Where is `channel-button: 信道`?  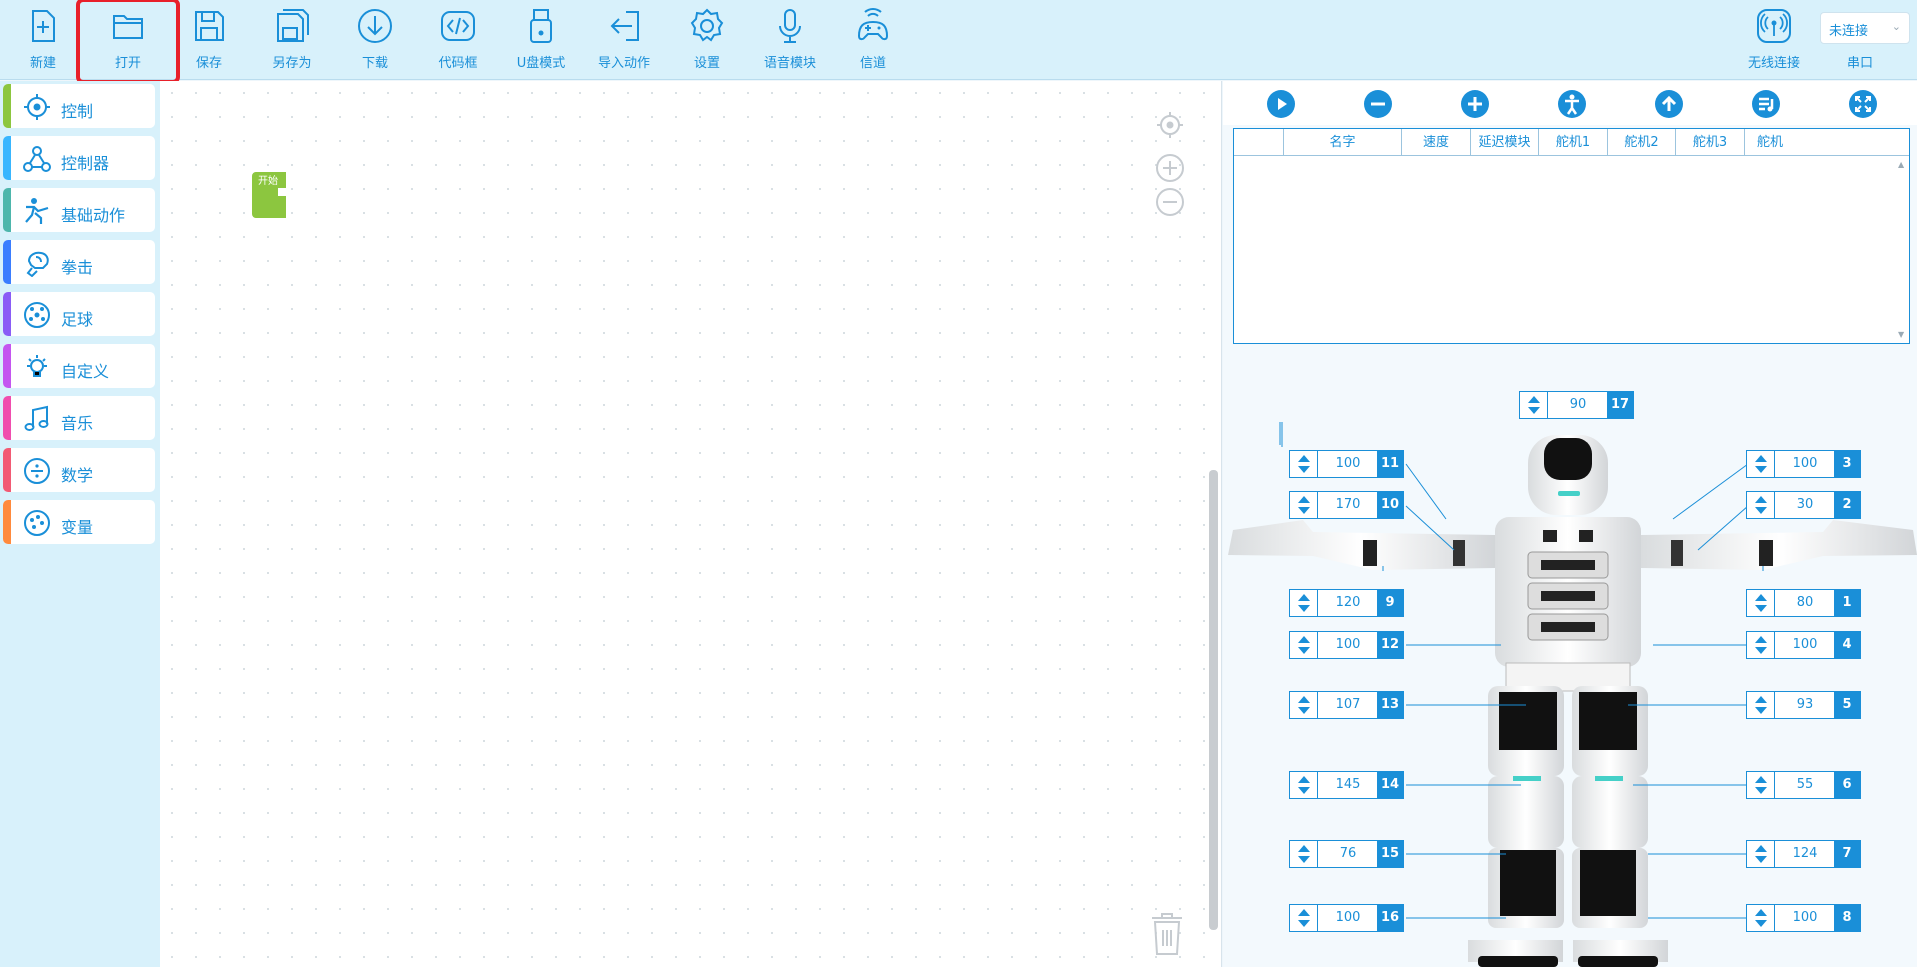
channel-button: 信道 is located at coordinates (873, 39).